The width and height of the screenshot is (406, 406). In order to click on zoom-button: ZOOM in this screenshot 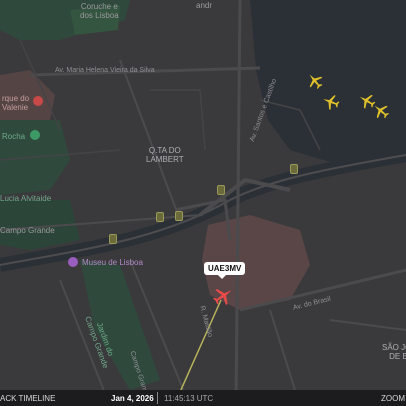, I will do `click(393, 398)`.